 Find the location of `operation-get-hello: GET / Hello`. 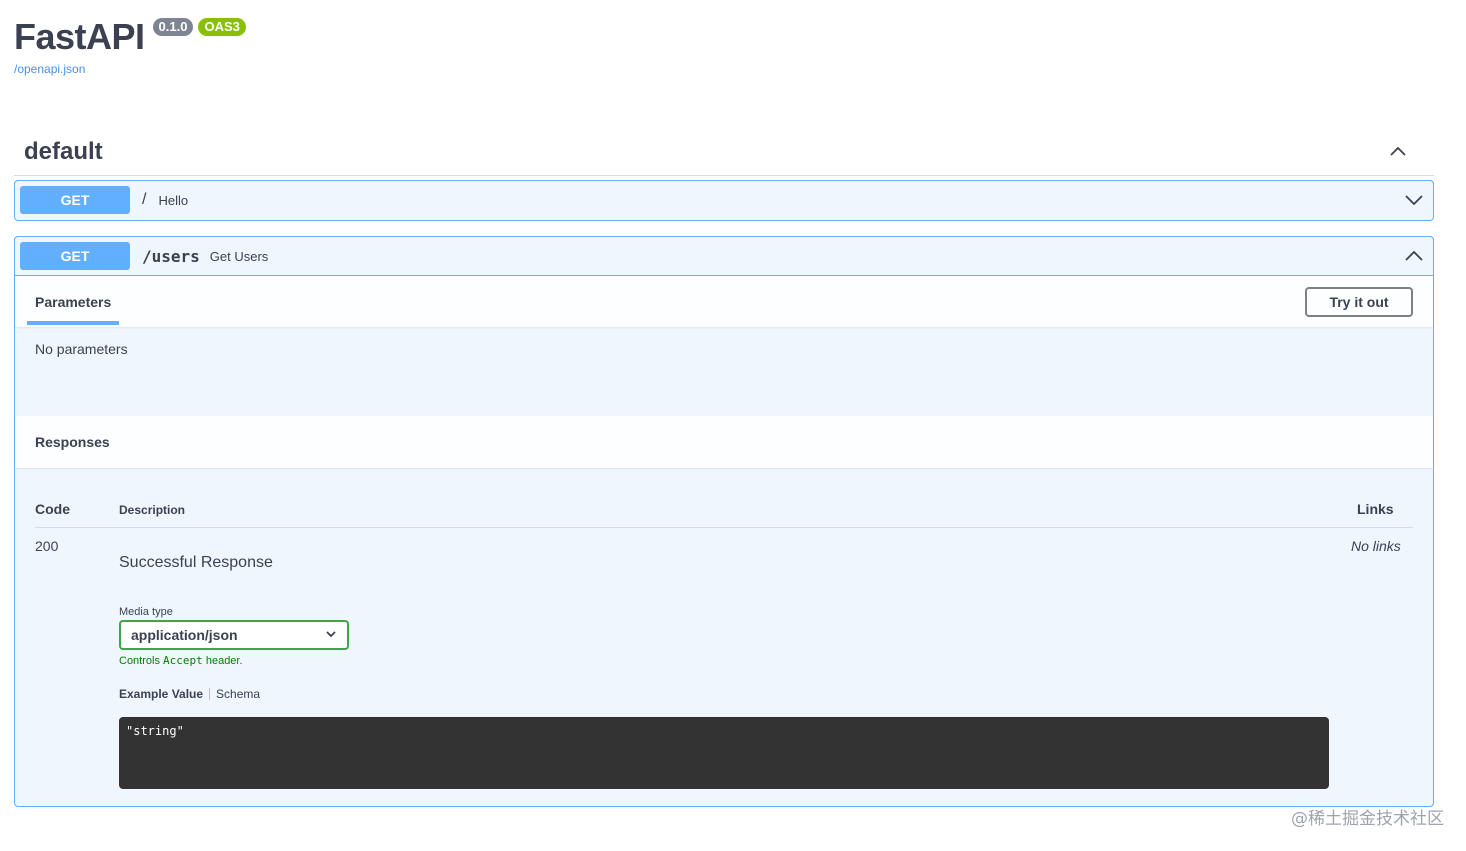

operation-get-hello: GET / Hello is located at coordinates (724, 200).